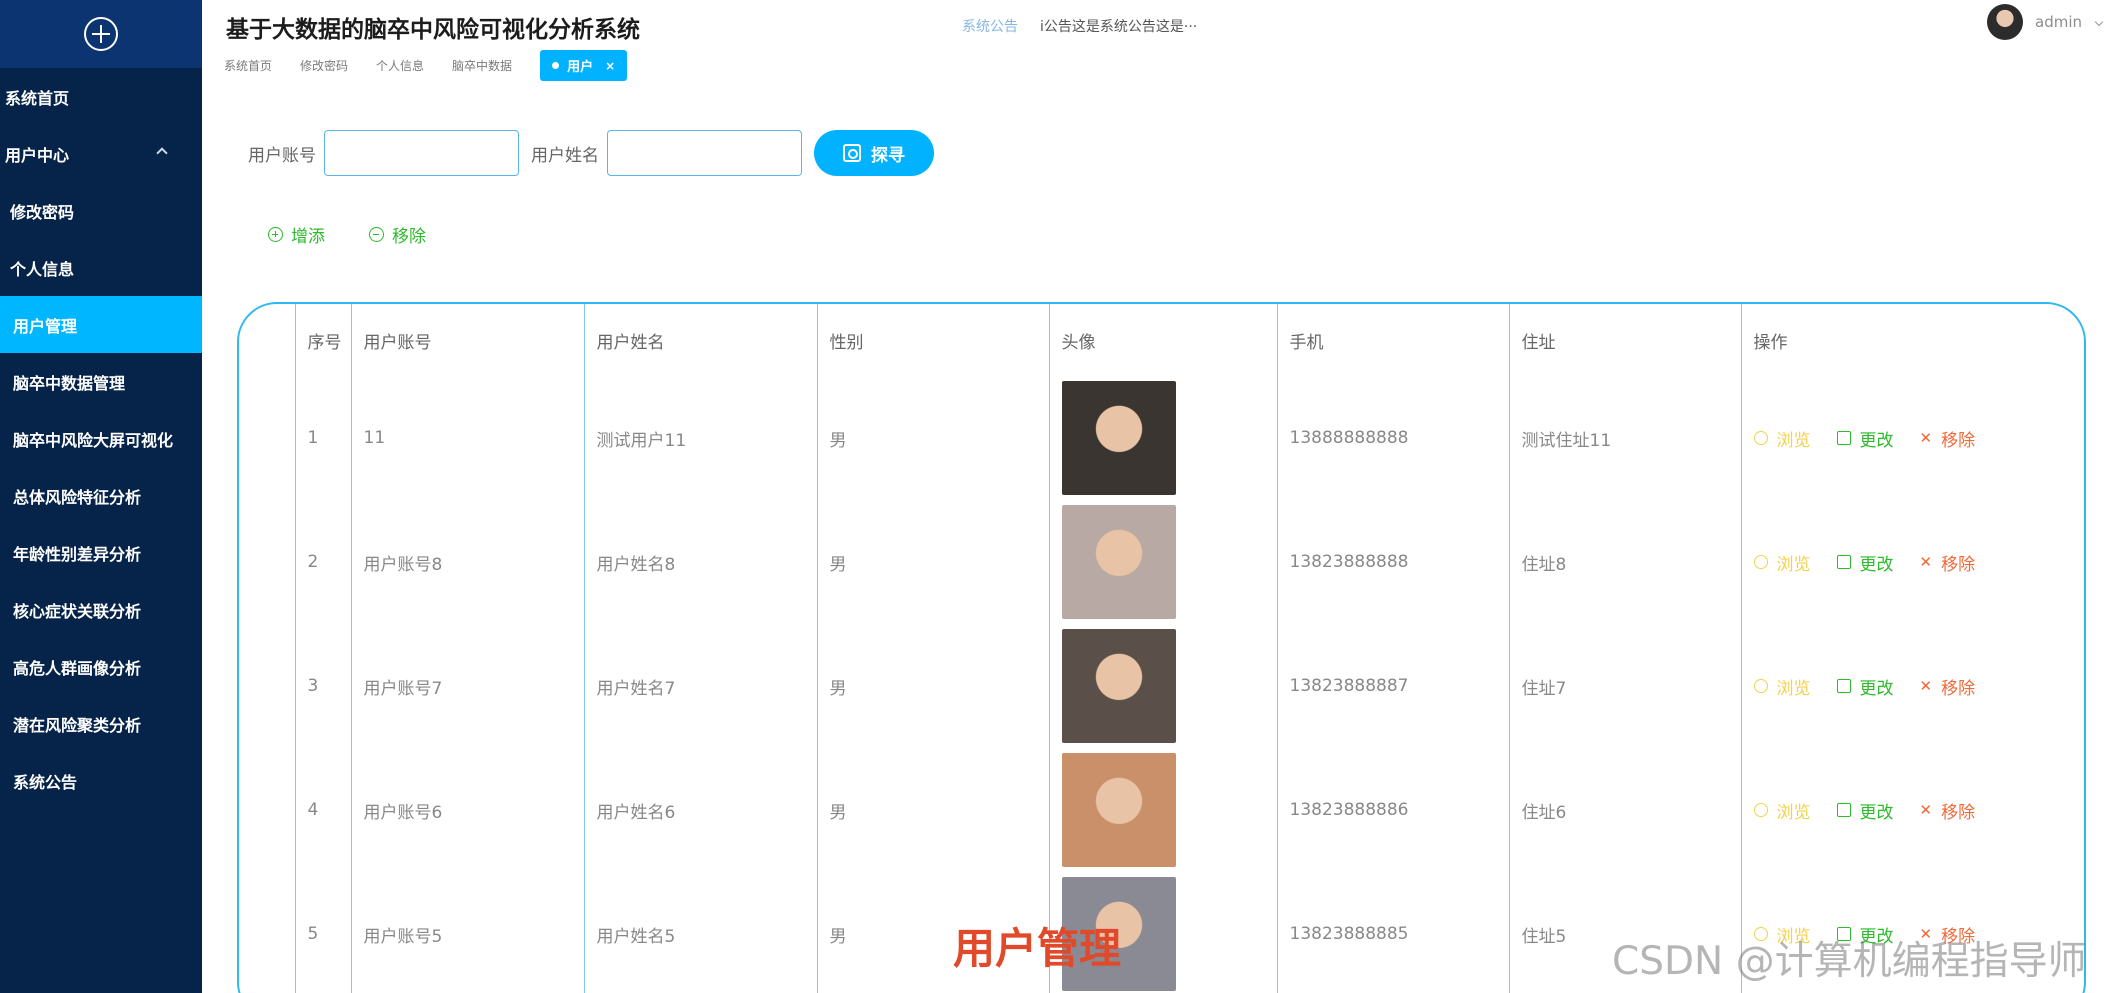 This screenshot has width=2106, height=993. I want to click on column-header-avatar: 头像, so click(1163, 340).